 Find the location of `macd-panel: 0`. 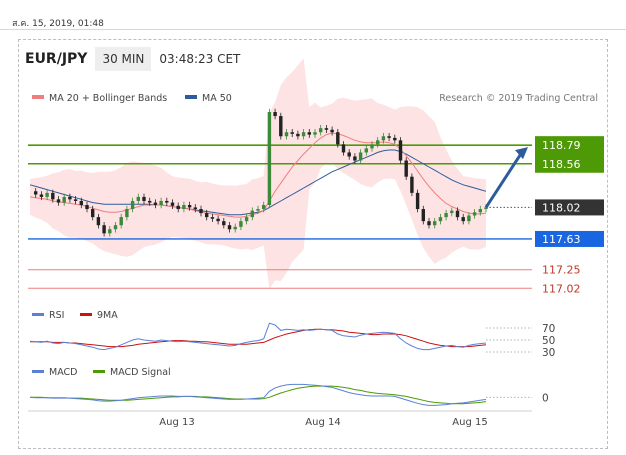

macd-panel: 0 is located at coordinates (289, 394).